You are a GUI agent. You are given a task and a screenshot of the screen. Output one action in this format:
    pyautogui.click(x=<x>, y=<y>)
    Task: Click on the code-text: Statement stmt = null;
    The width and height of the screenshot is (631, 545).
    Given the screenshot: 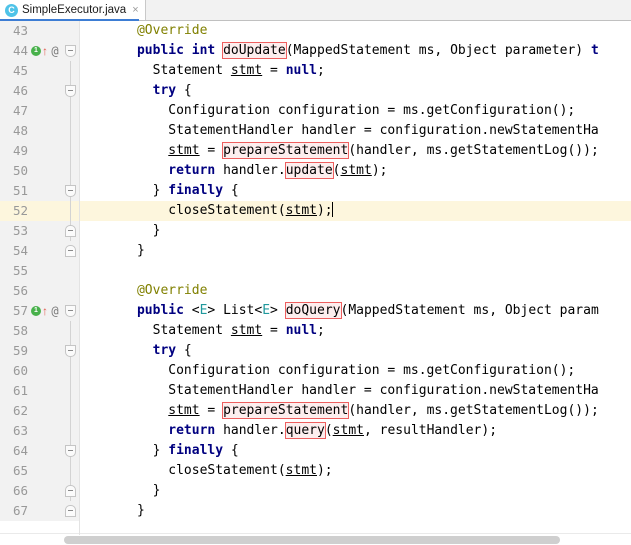 What is the action you would take?
    pyautogui.click(x=355, y=71)
    